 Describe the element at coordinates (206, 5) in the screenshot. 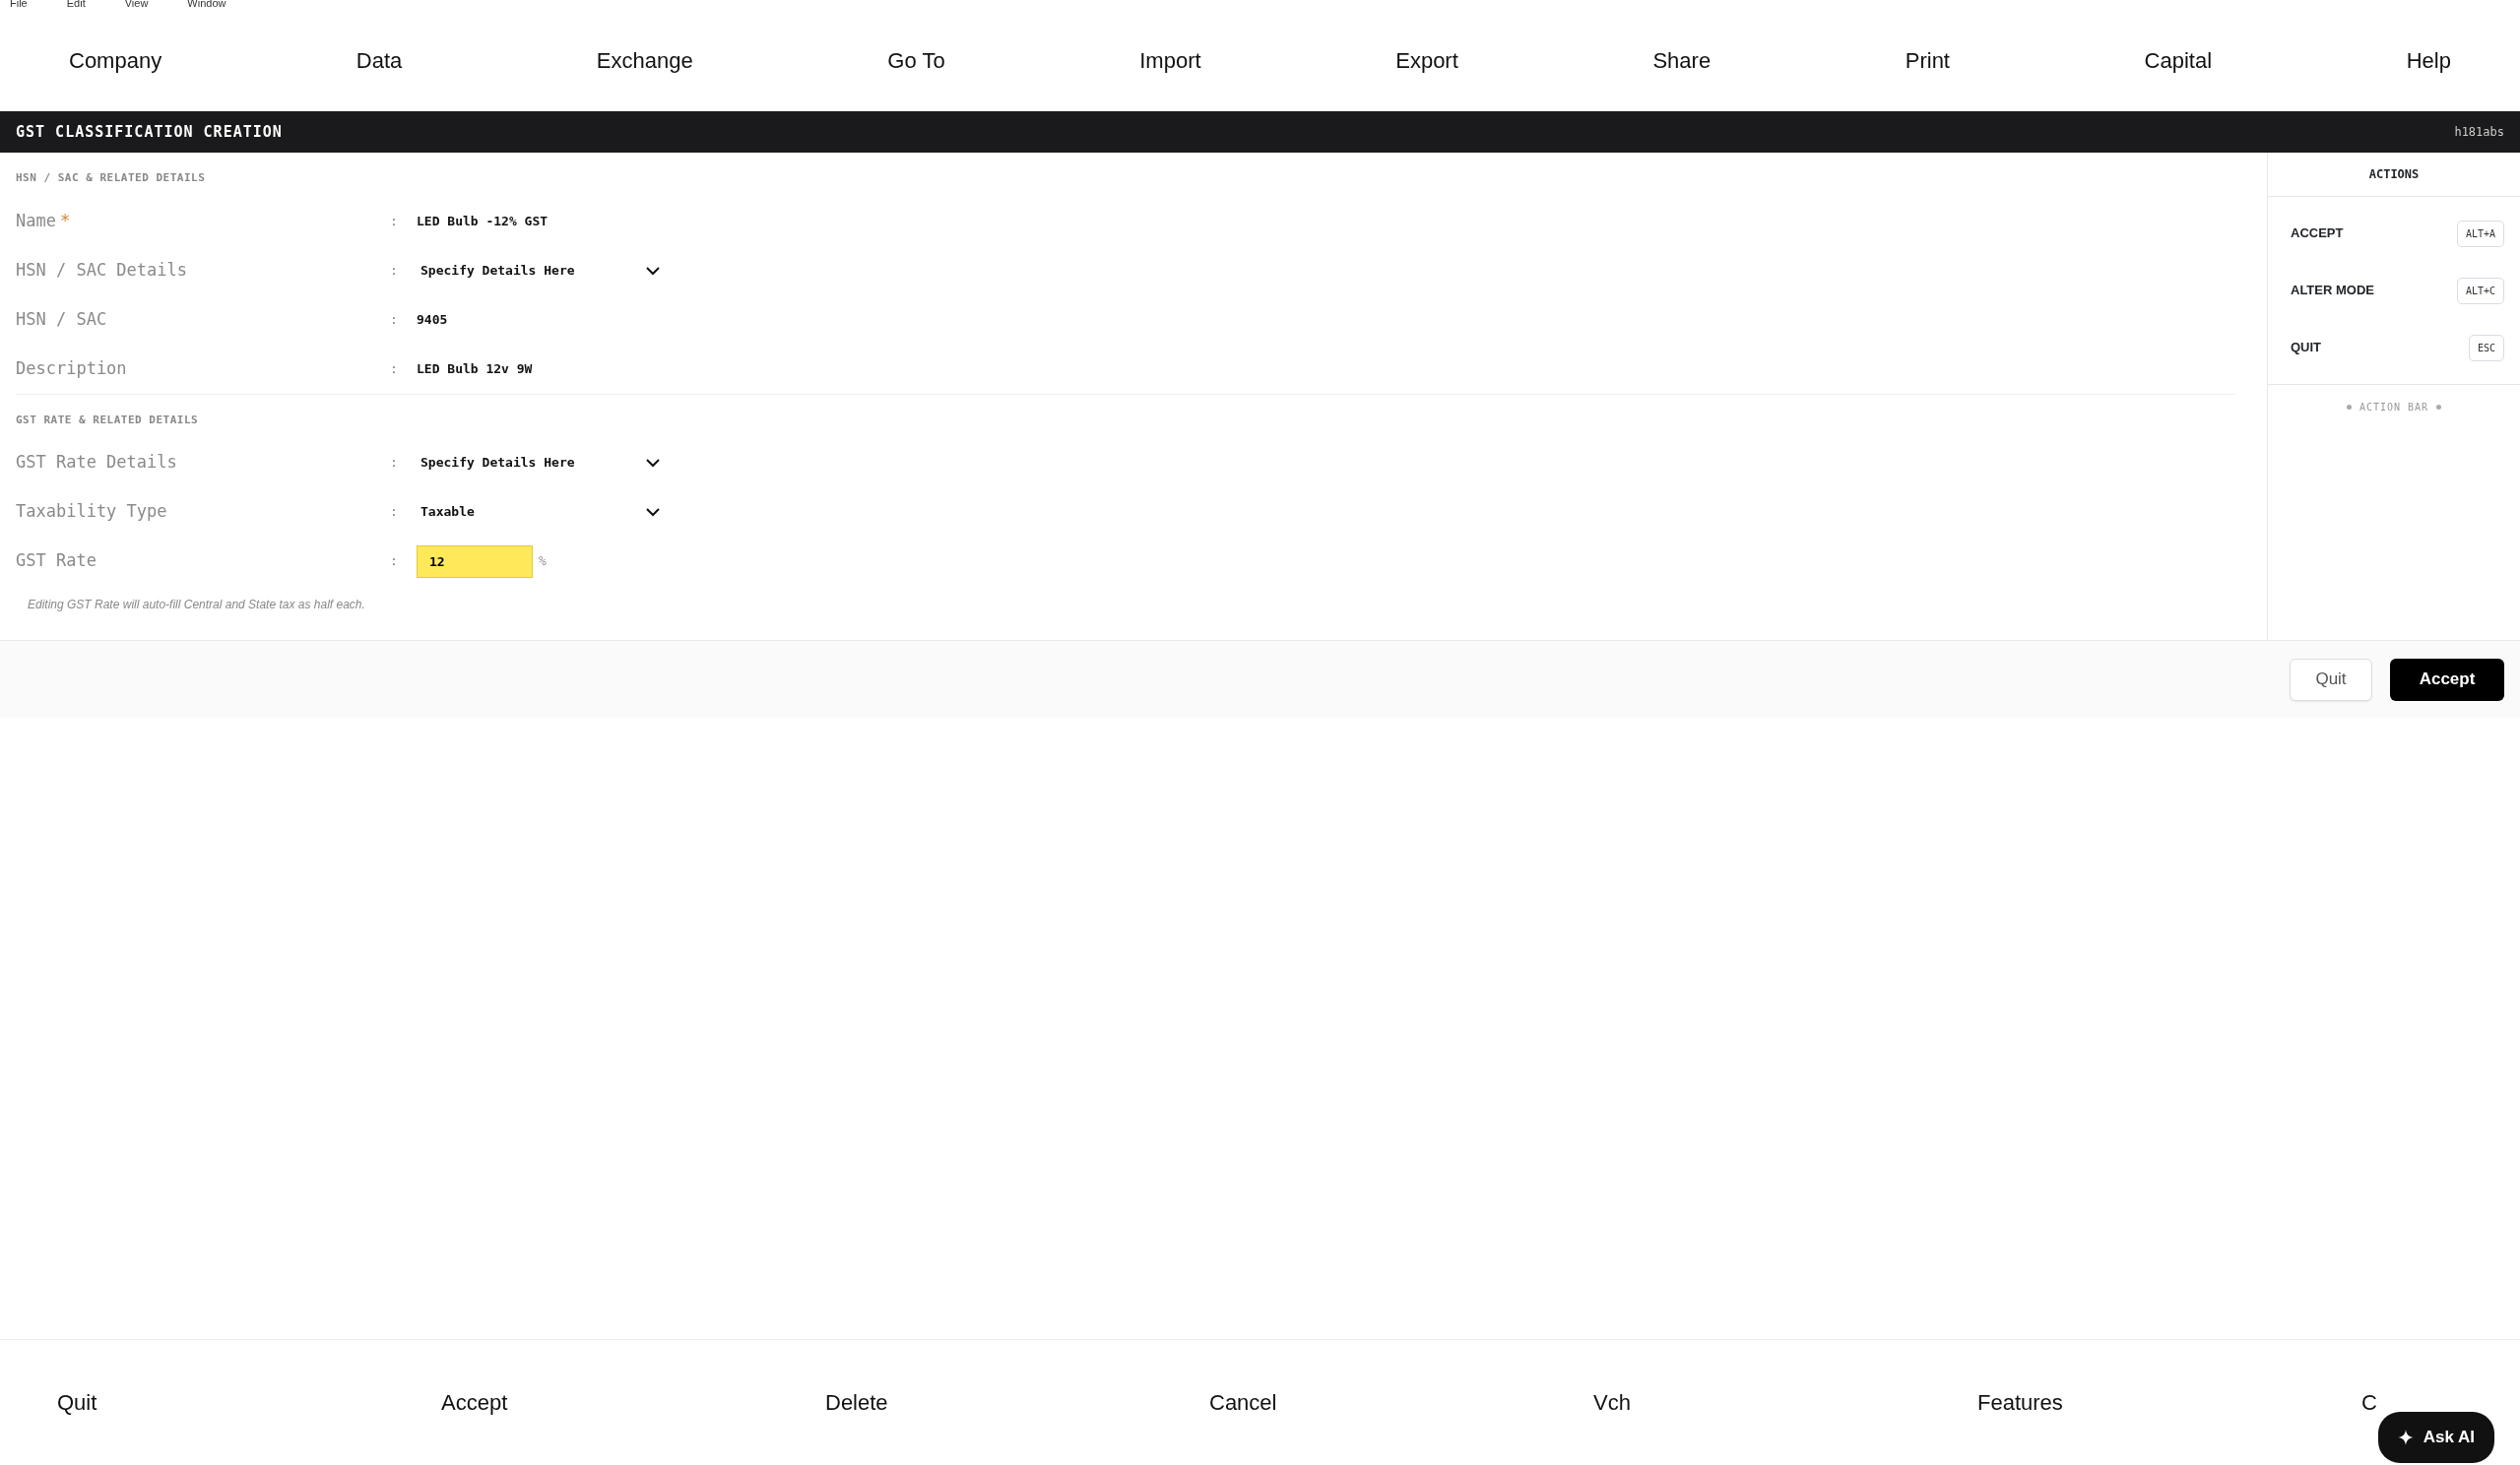

I see `menu-item: Window` at that location.